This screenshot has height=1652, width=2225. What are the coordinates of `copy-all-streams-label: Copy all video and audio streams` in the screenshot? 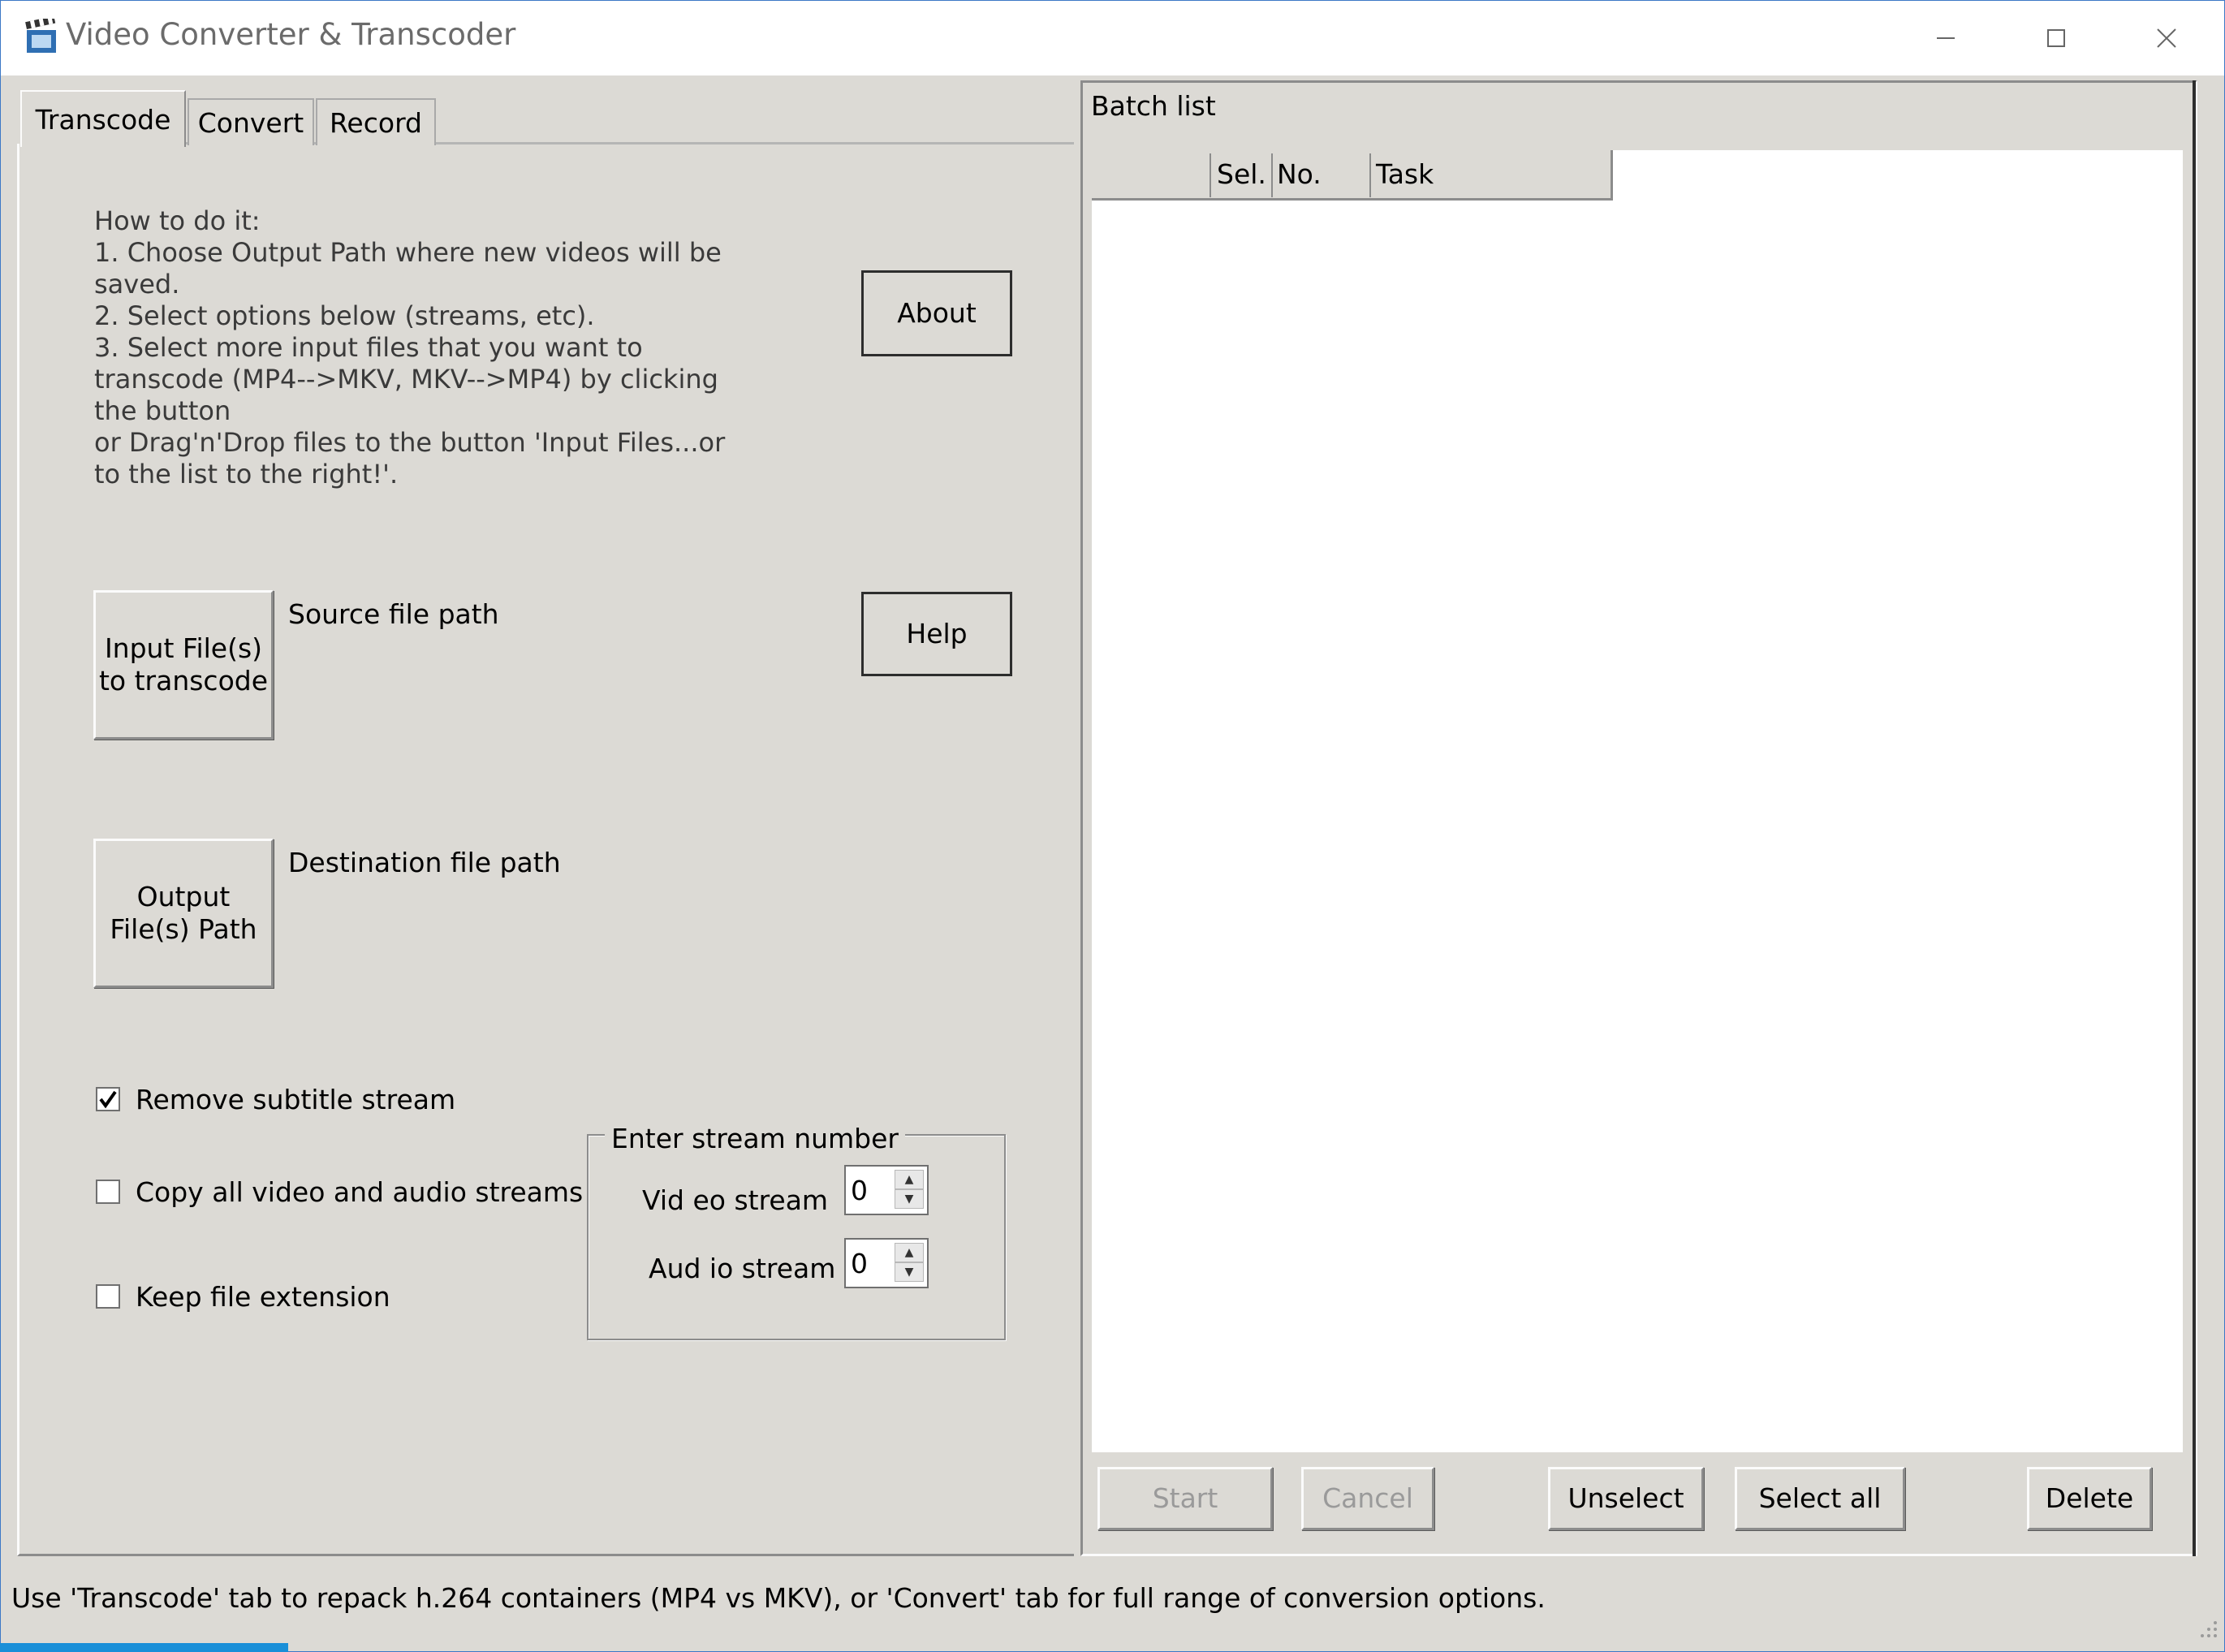 It's located at (359, 1192).